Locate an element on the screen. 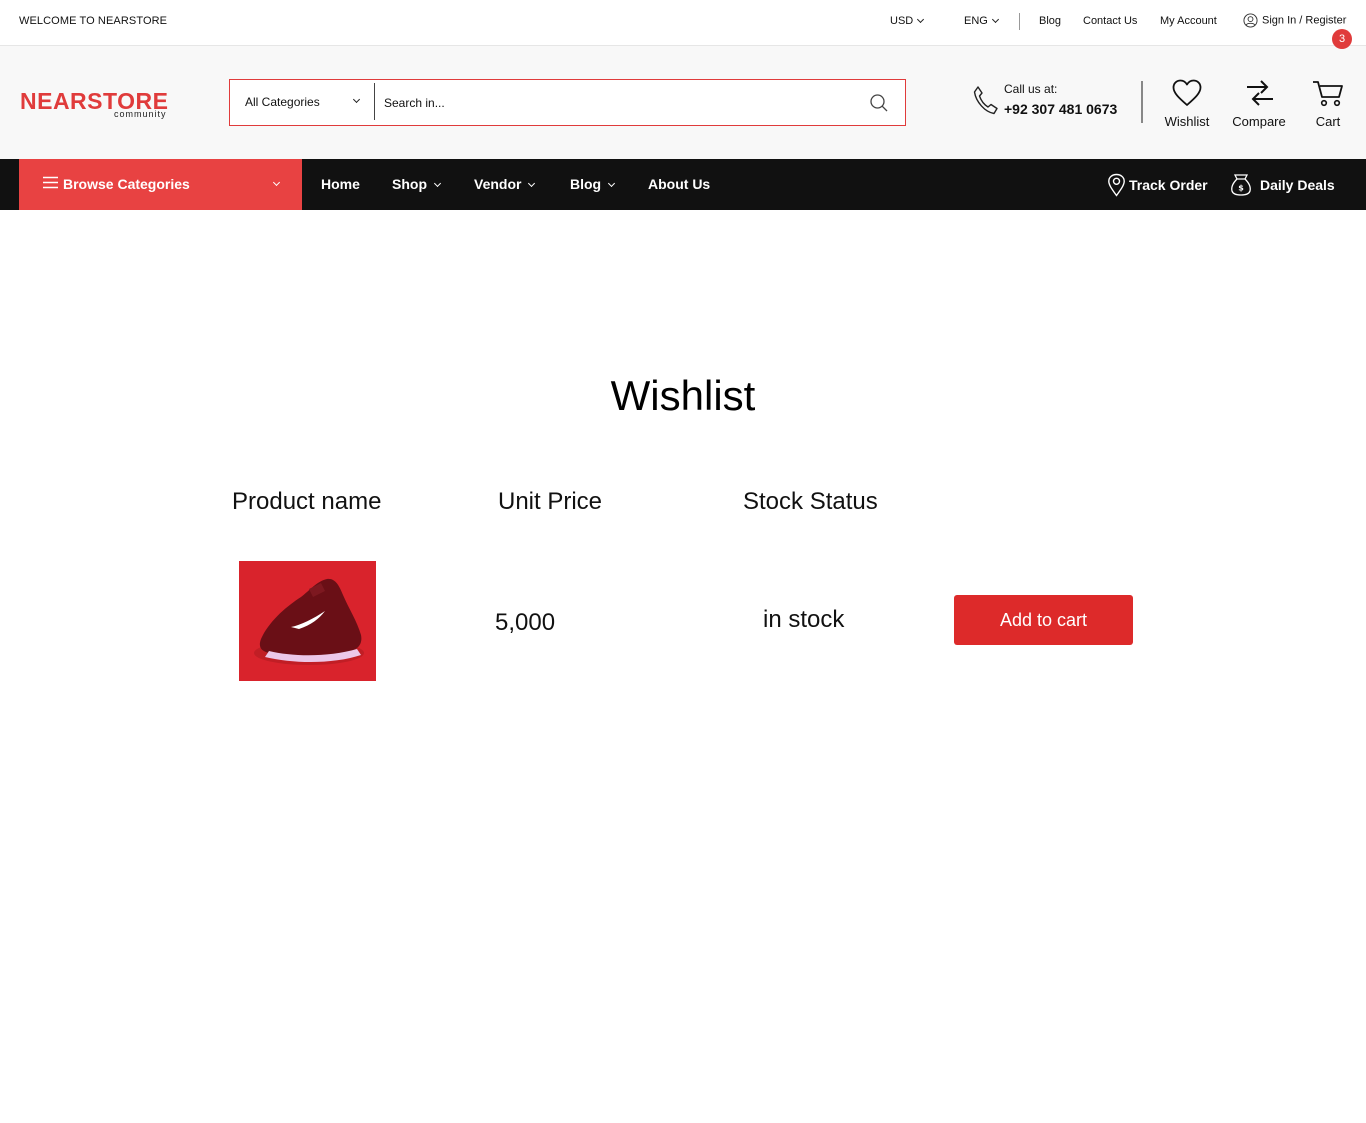  wishlist-button: Wishlist is located at coordinates (1187, 103).